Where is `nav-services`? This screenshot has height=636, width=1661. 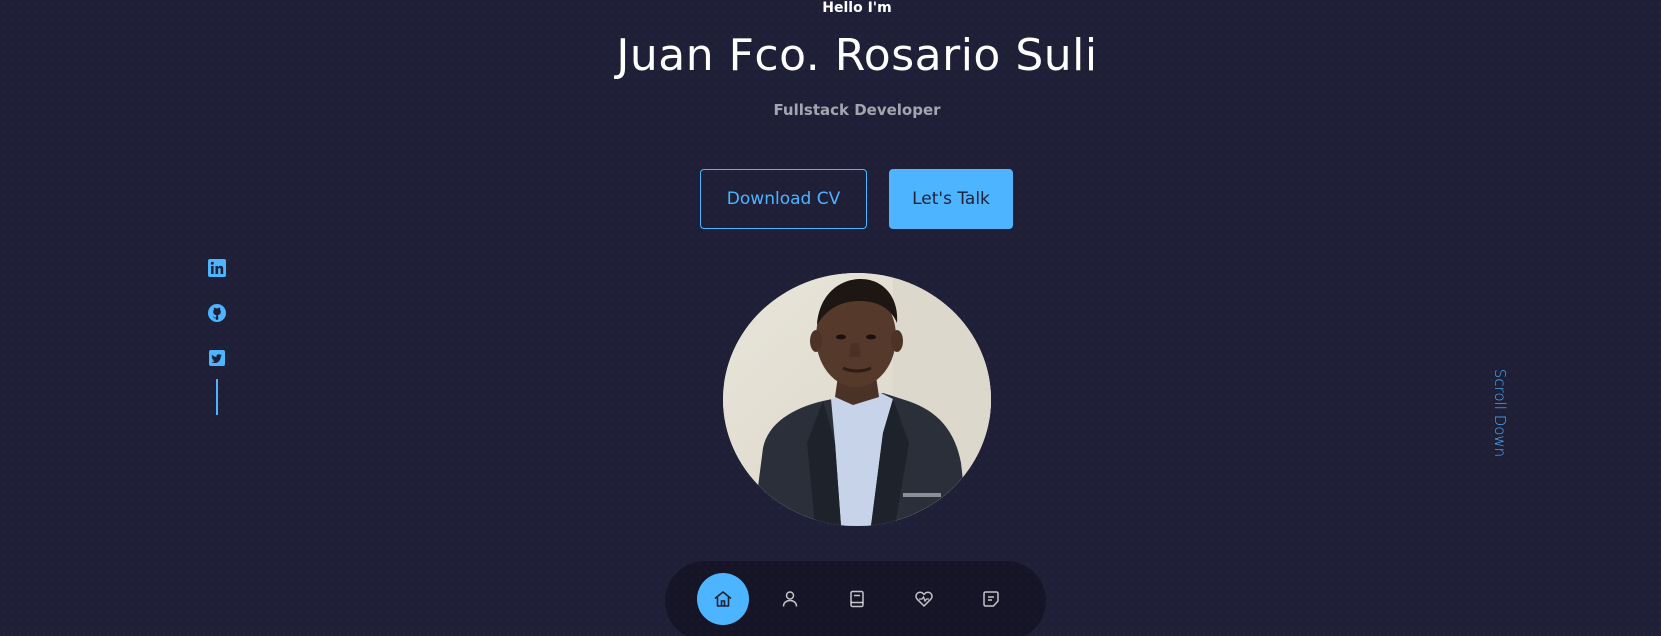
nav-services is located at coordinates (924, 599).